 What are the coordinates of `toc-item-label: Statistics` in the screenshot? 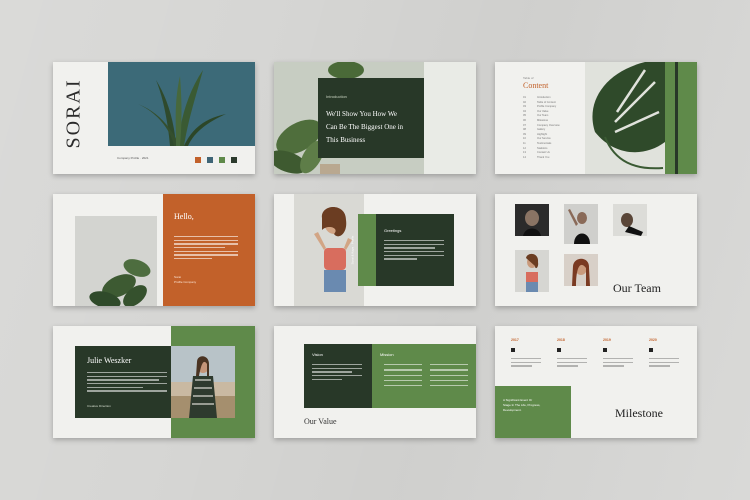 It's located at (542, 148).